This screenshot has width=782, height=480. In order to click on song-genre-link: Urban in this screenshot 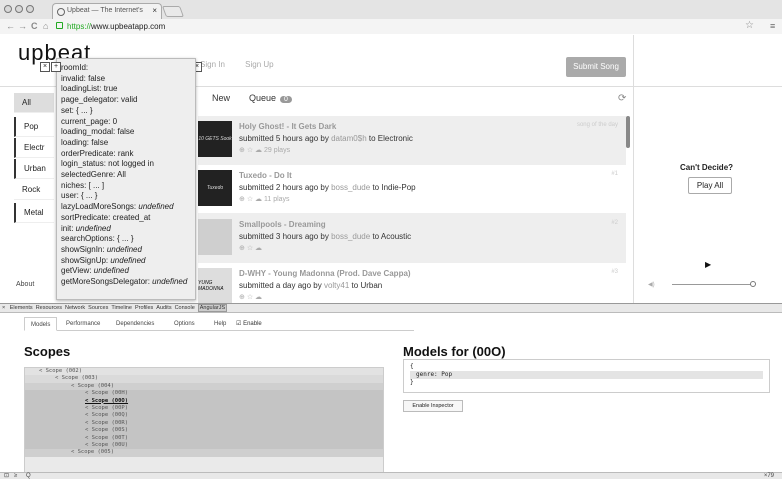, I will do `click(371, 285)`.